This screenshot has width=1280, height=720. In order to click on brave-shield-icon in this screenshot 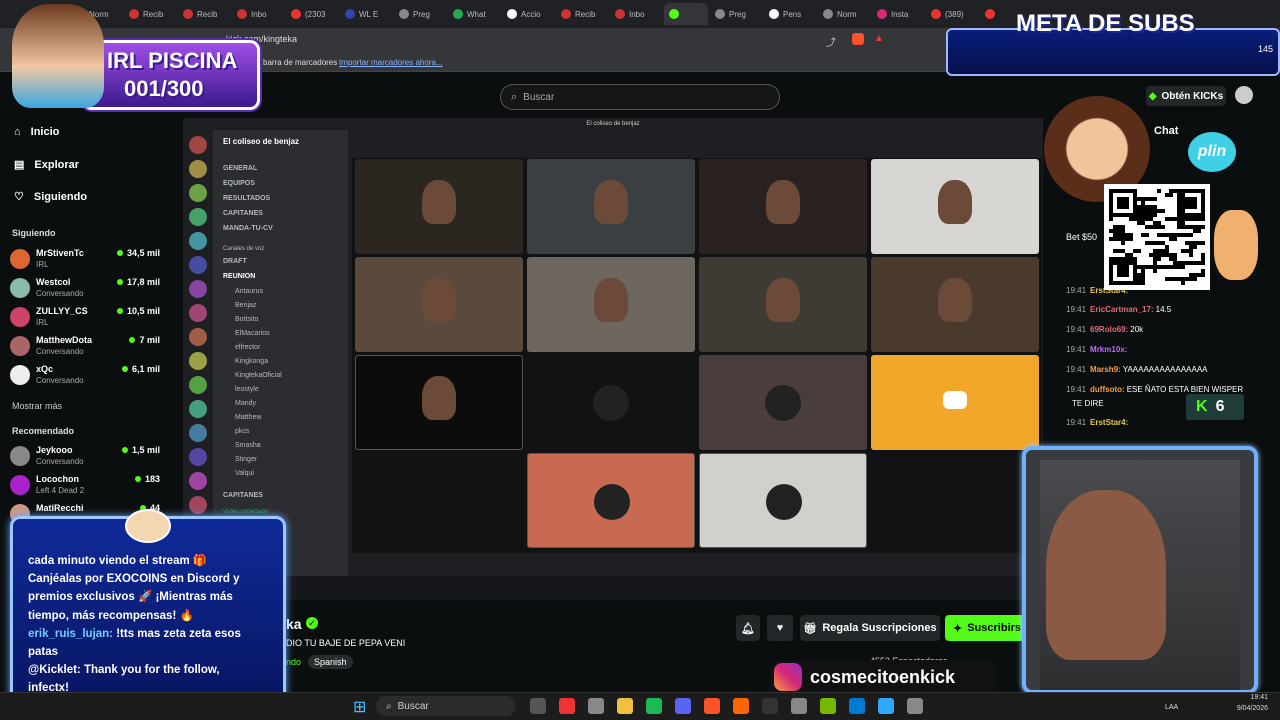, I will do `click(858, 39)`.